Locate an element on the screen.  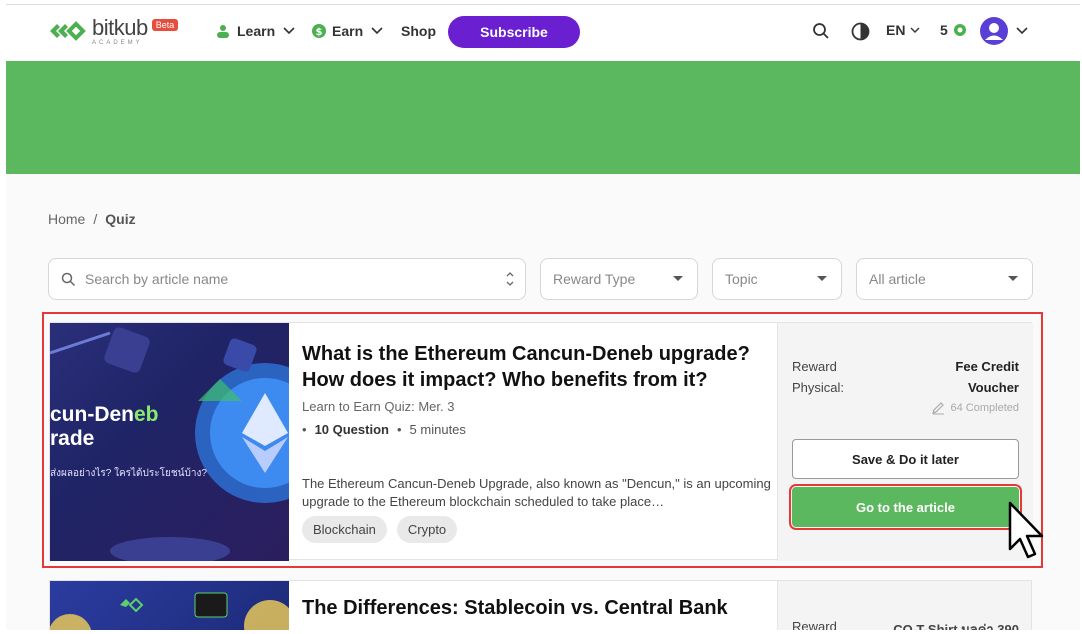
duration: 5 minutes is located at coordinates (437, 429).